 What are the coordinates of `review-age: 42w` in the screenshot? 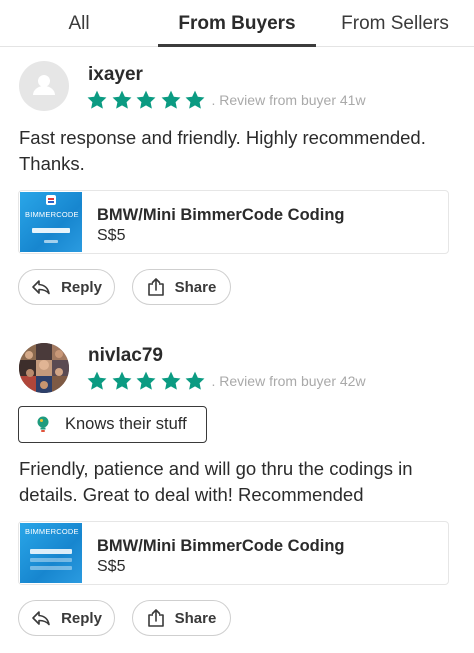 It's located at (352, 381).